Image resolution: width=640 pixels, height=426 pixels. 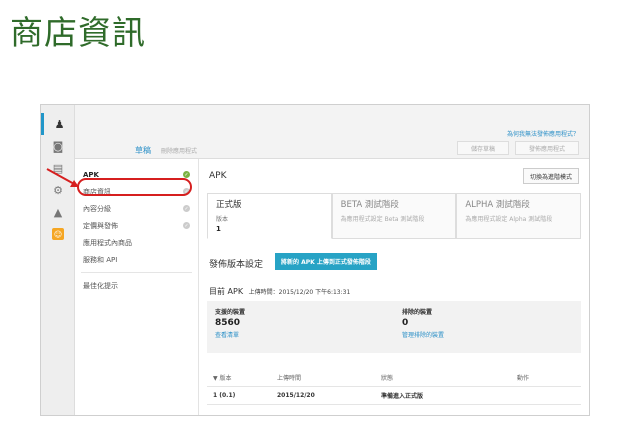 What do you see at coordinates (523, 378) in the screenshot?
I see `column-header: 動作` at bounding box center [523, 378].